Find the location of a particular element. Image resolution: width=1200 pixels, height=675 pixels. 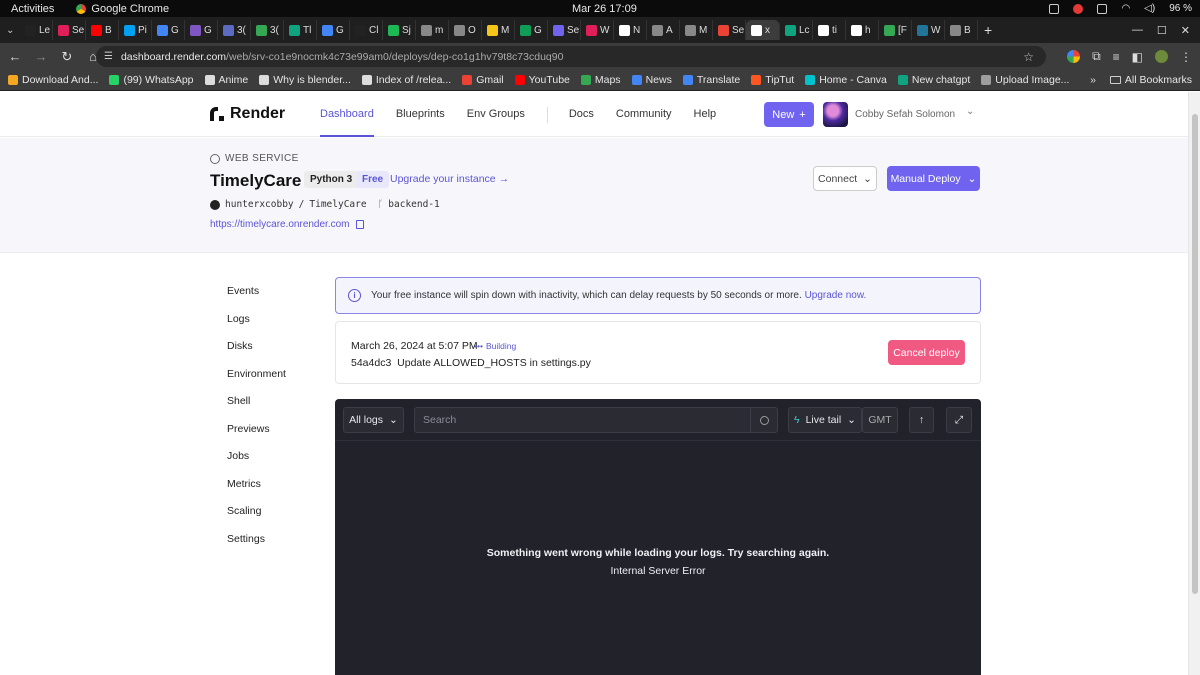

scroll-top-button: ↑ is located at coordinates (921, 420).